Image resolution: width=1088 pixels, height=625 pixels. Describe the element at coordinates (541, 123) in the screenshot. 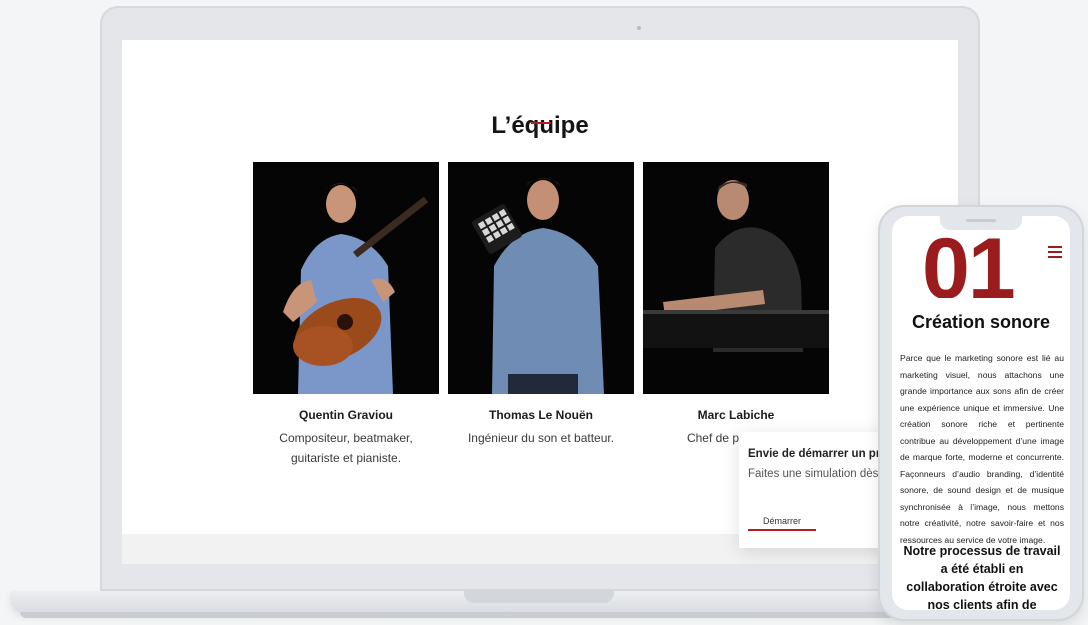

I see `title-underline` at that location.